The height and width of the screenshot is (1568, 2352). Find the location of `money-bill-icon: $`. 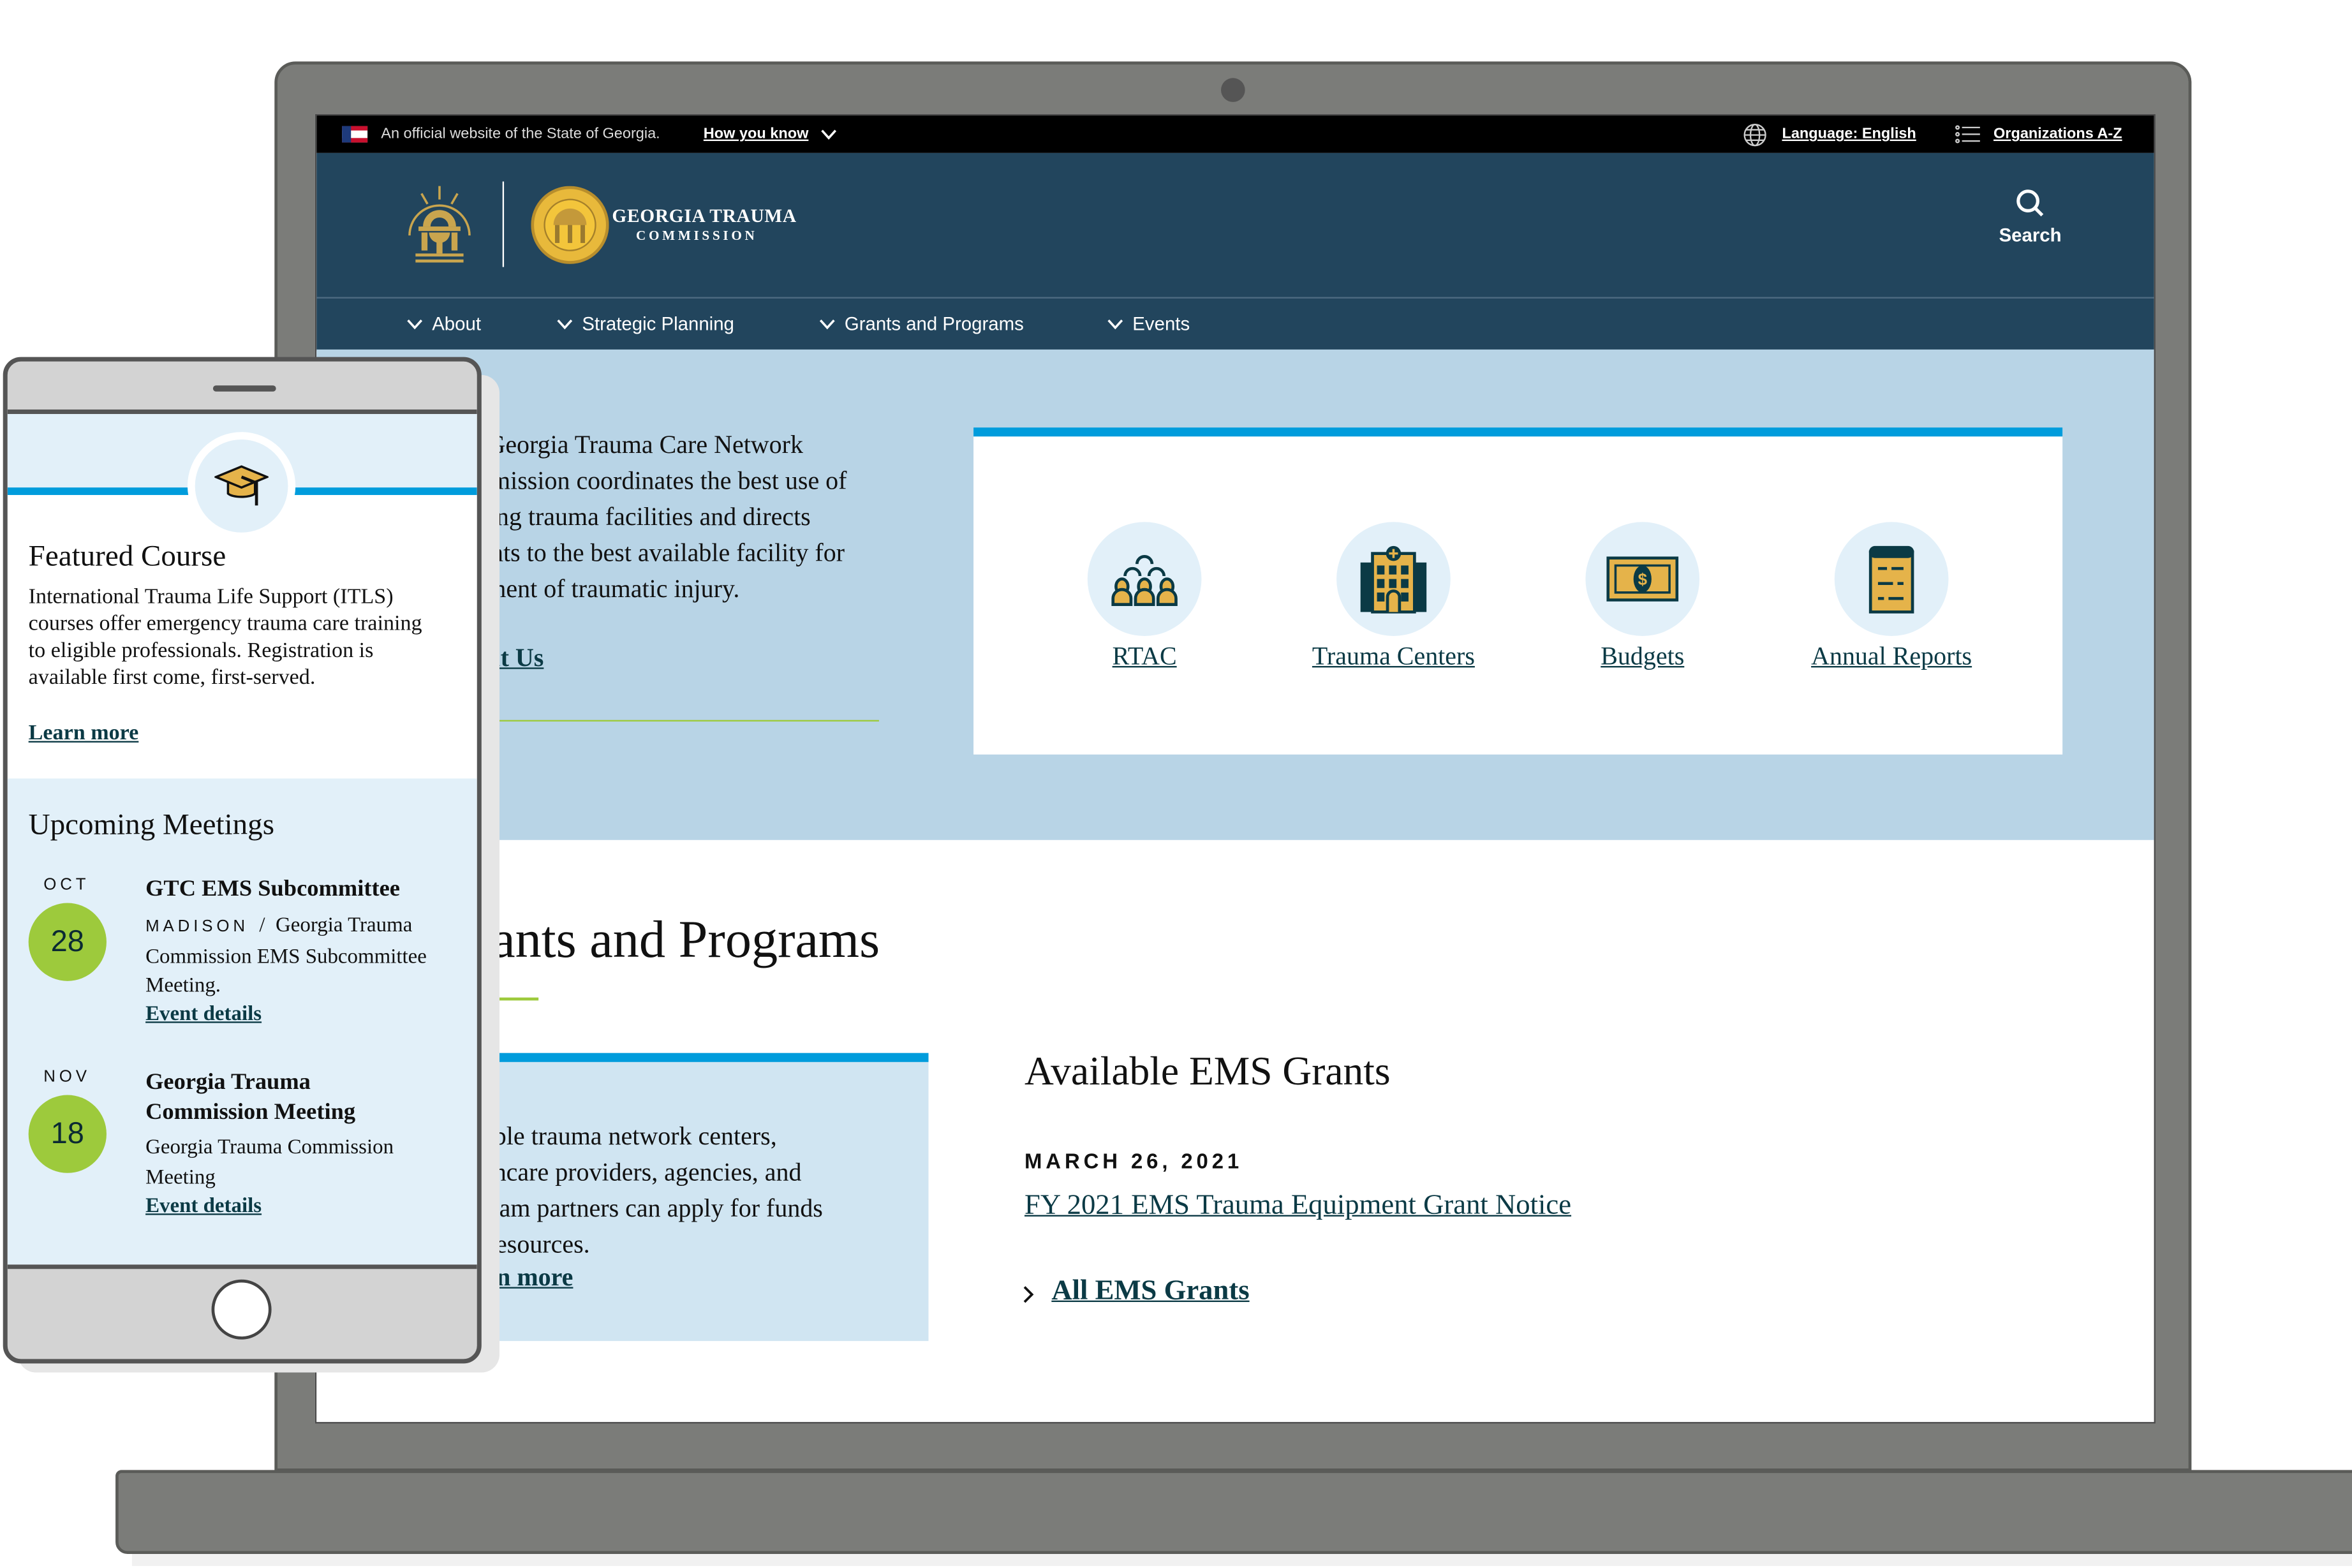

money-bill-icon: $ is located at coordinates (1642, 579).